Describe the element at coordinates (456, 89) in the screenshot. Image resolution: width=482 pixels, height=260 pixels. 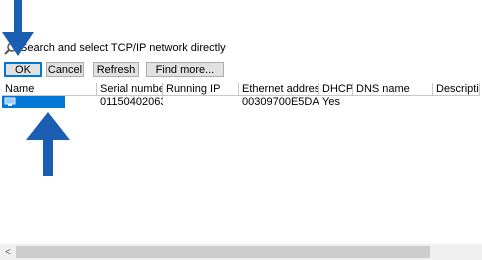
I see `column-header-description: Description` at that location.